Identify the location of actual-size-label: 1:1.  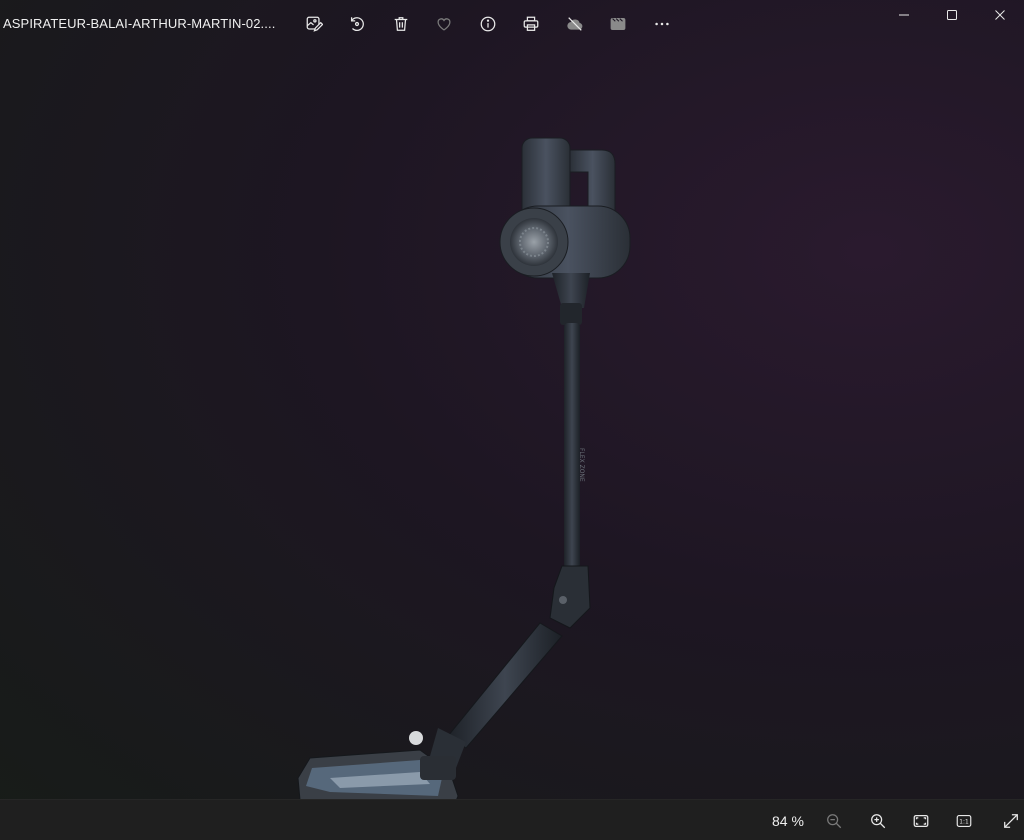
(964, 823).